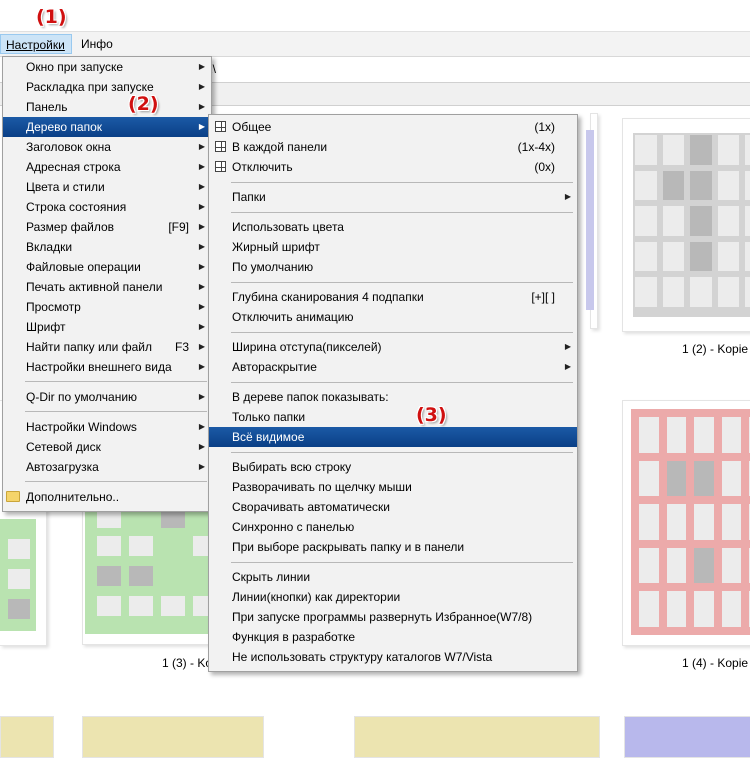 This screenshot has width=750, height=758. What do you see at coordinates (107, 427) in the screenshot?
I see `menu-item-windows-settings: Настройки Windows ▶` at bounding box center [107, 427].